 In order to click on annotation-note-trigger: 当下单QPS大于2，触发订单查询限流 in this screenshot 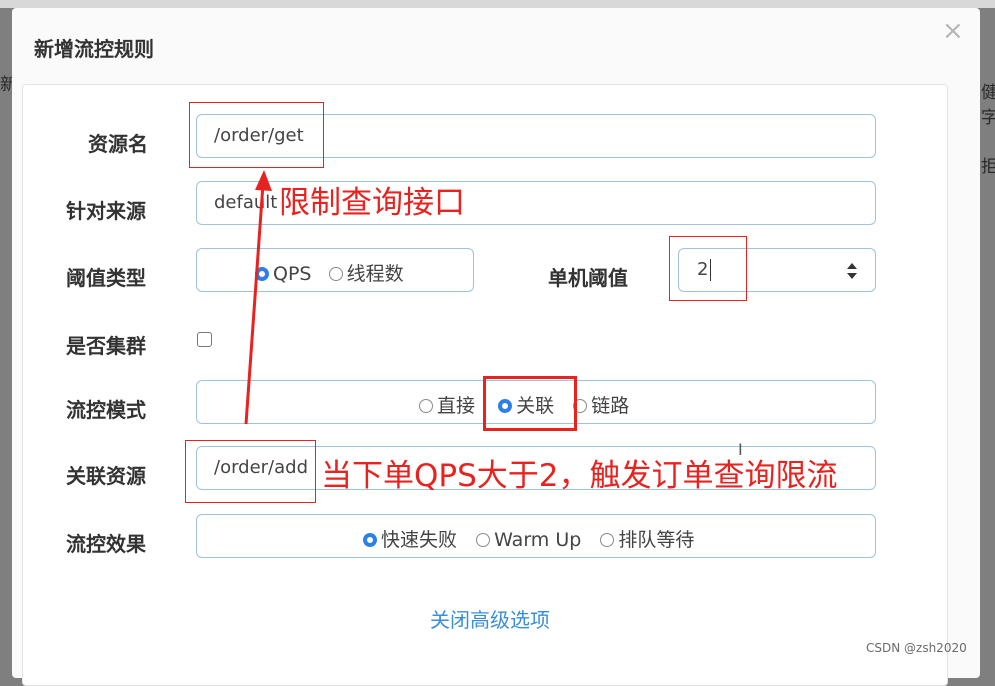, I will do `click(579, 476)`.